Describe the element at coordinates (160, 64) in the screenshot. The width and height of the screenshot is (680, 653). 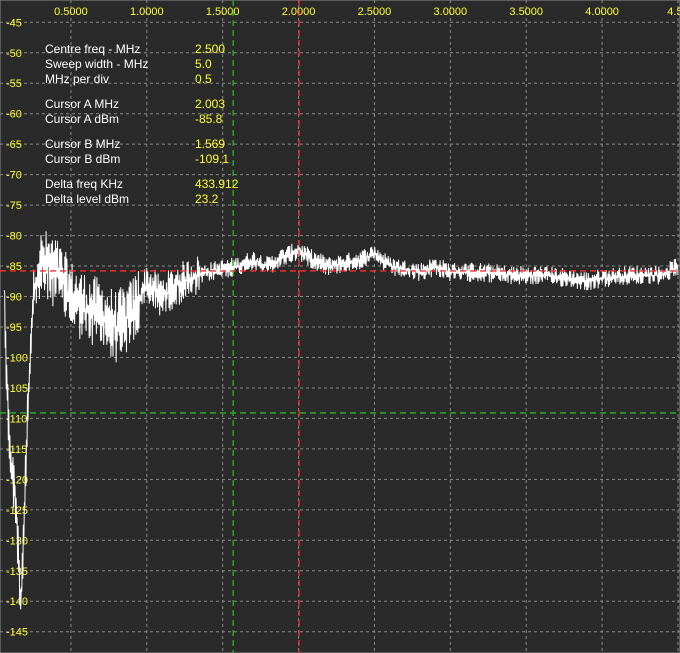
I see `sweep-width-row: Sweep width - MHz 5.0` at that location.